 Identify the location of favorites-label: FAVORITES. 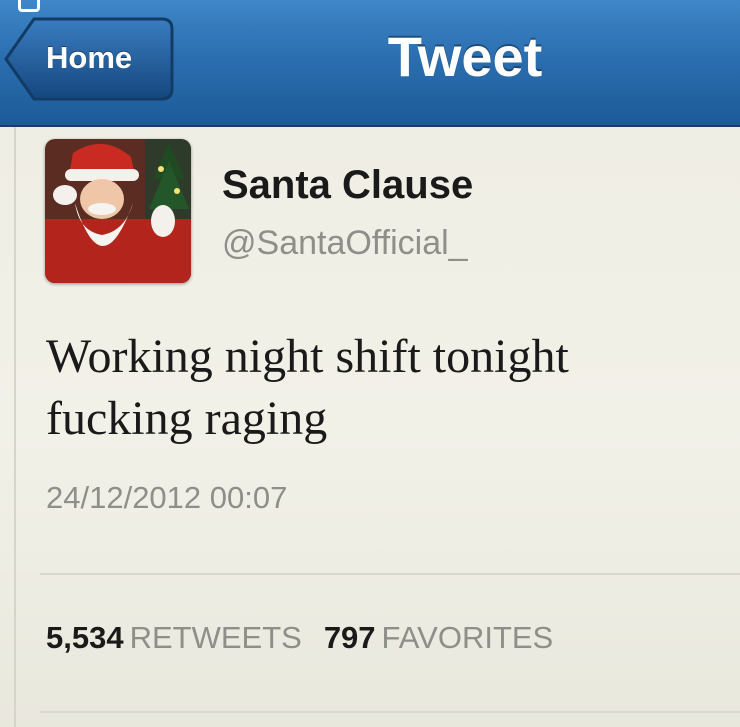
(467, 637).